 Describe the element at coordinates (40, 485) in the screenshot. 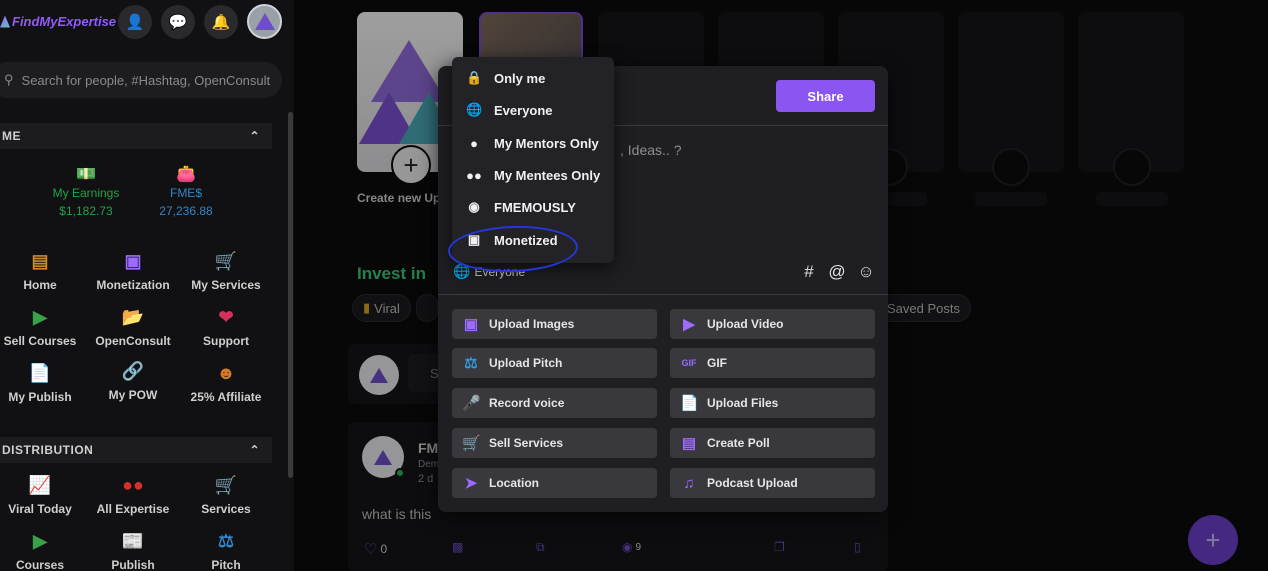

I see `chart-icon: 📈` at that location.